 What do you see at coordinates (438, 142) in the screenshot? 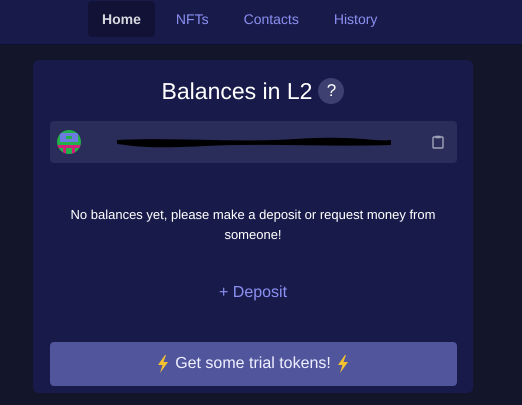
I see `clipboard-icon` at bounding box center [438, 142].